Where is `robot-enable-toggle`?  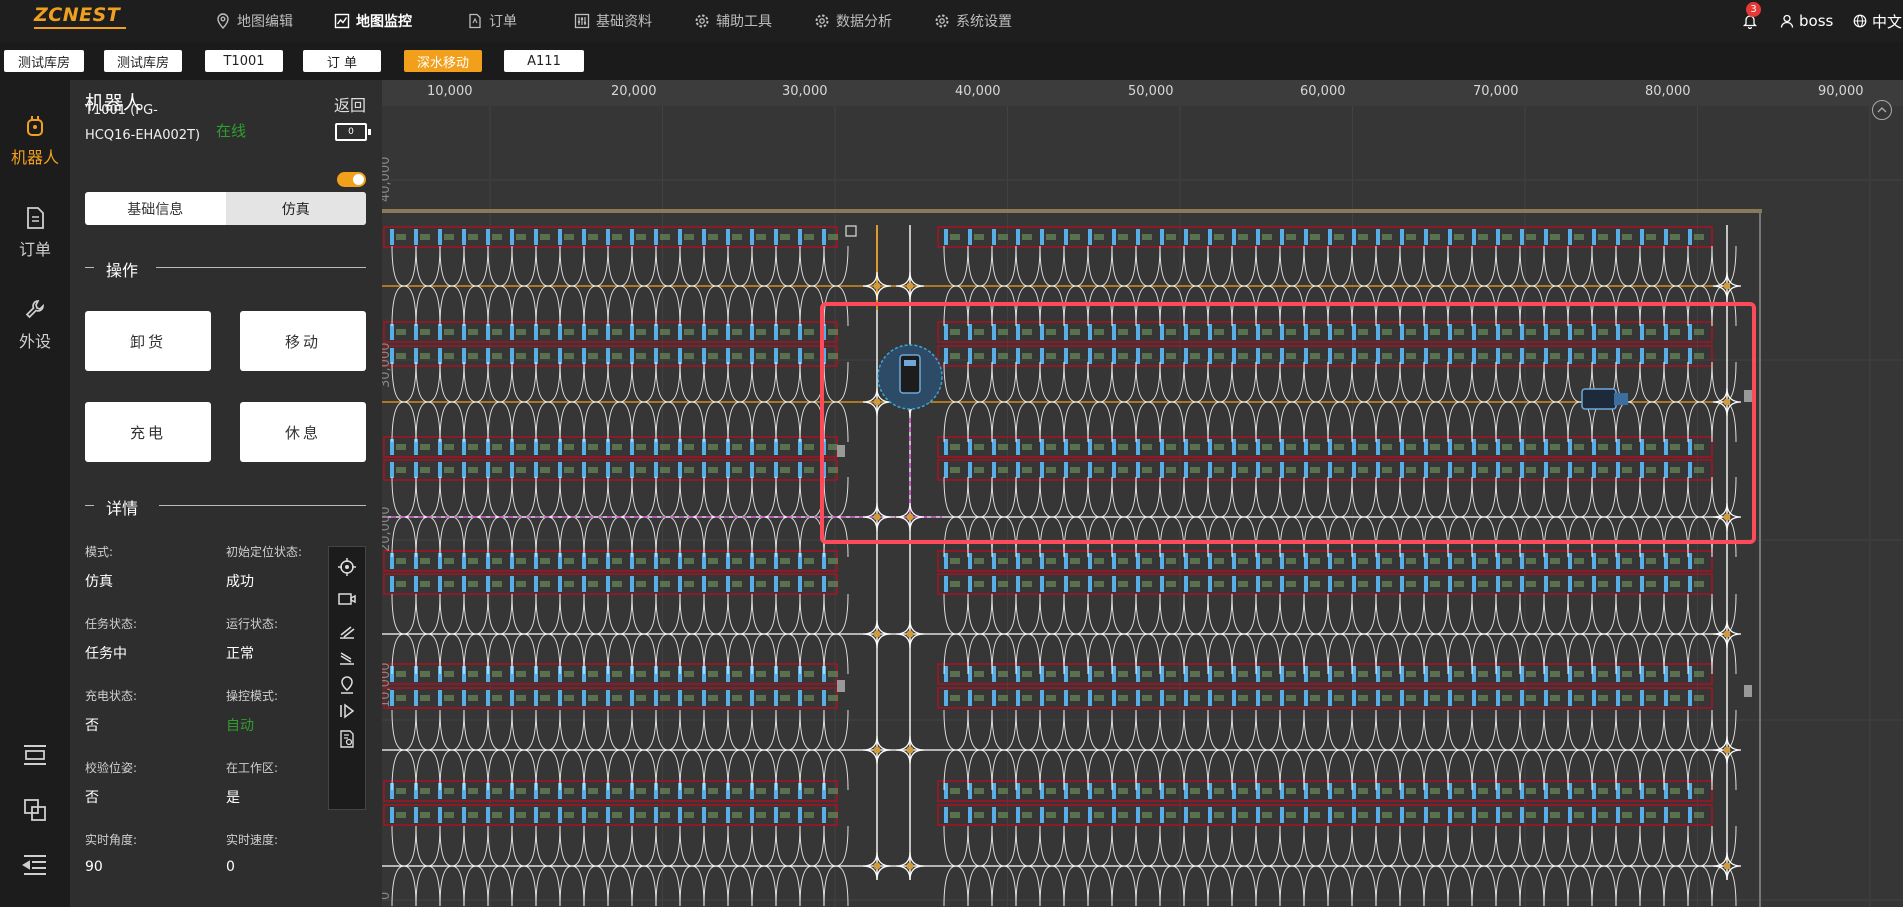
robot-enable-toggle is located at coordinates (351, 179).